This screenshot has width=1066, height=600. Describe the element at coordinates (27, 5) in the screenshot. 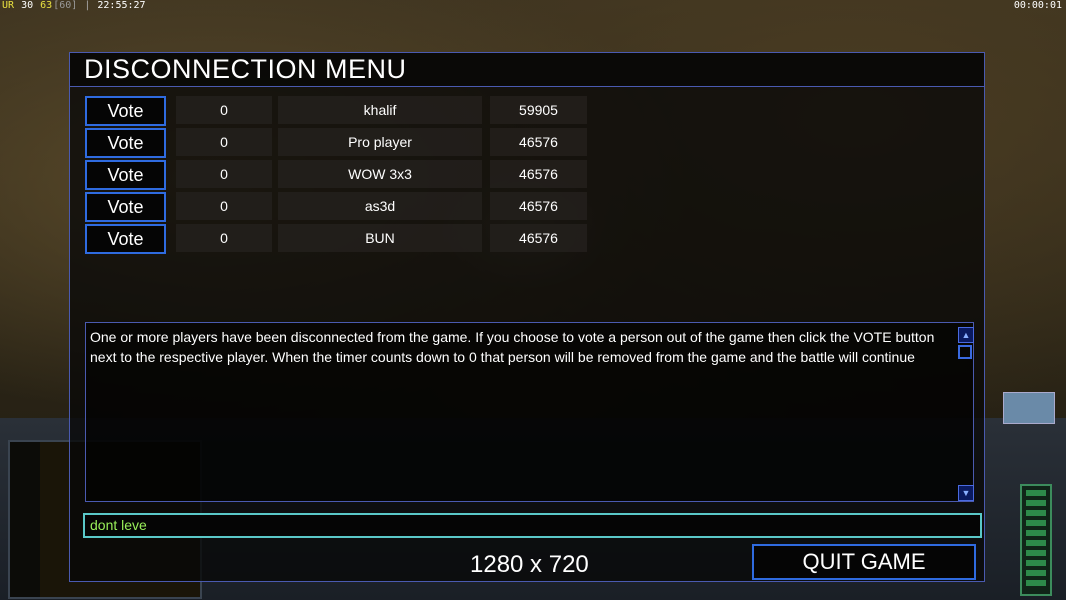

I see `hud-n1: 30` at that location.